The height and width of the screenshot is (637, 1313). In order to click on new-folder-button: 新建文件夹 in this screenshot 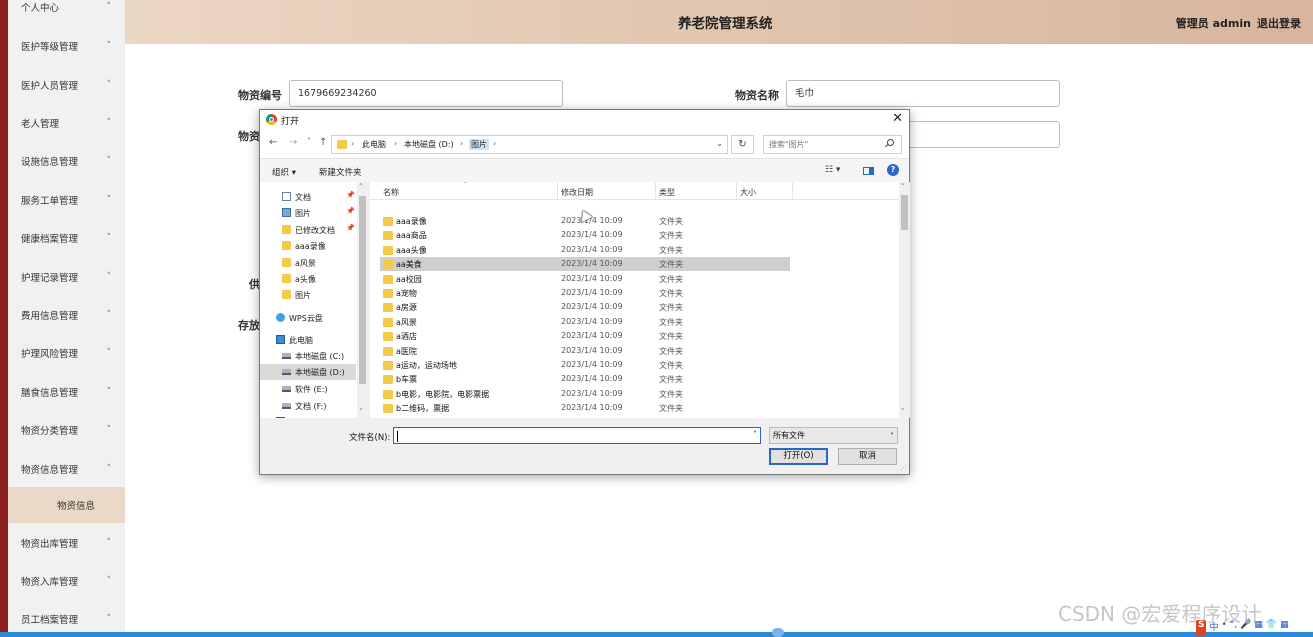, I will do `click(340, 172)`.